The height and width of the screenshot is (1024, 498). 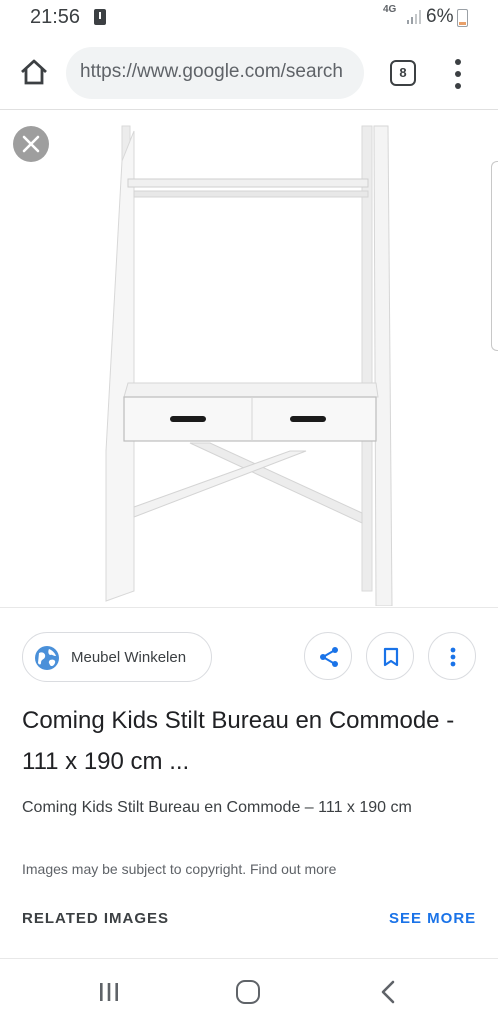 I want to click on status-bar: 21:56 4G 6%, so click(x=249, y=17).